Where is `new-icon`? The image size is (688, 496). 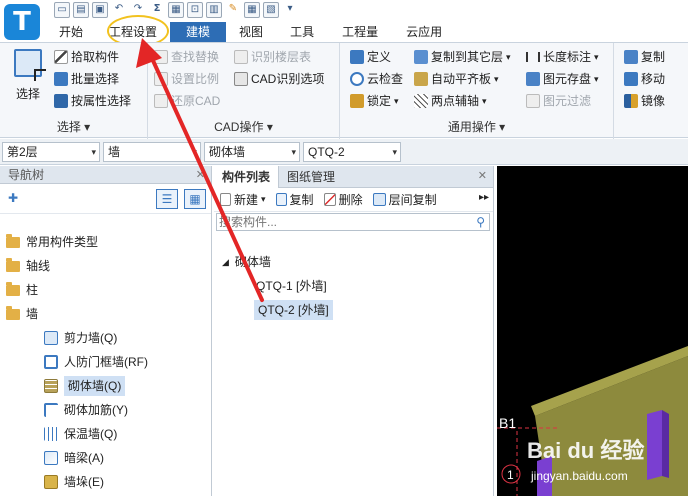
new-icon is located at coordinates (225, 199).